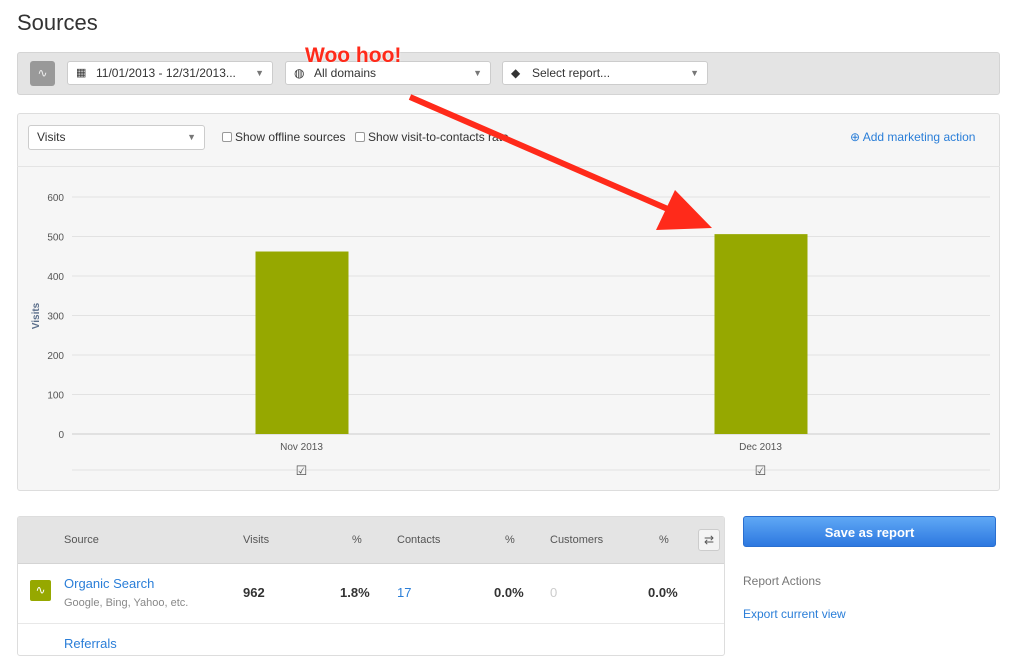 This screenshot has width=1024, height=656. I want to click on table-row: Referrals, so click(371, 639).